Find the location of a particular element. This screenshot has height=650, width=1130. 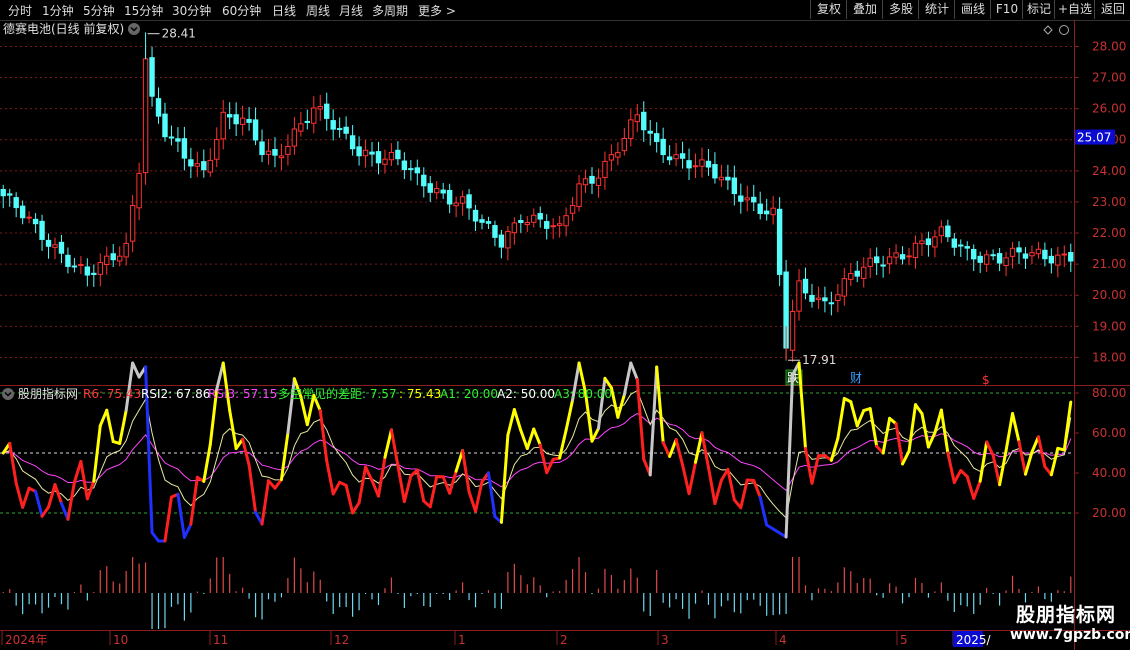

period-tab-10: 更多 > is located at coordinates (437, 10).